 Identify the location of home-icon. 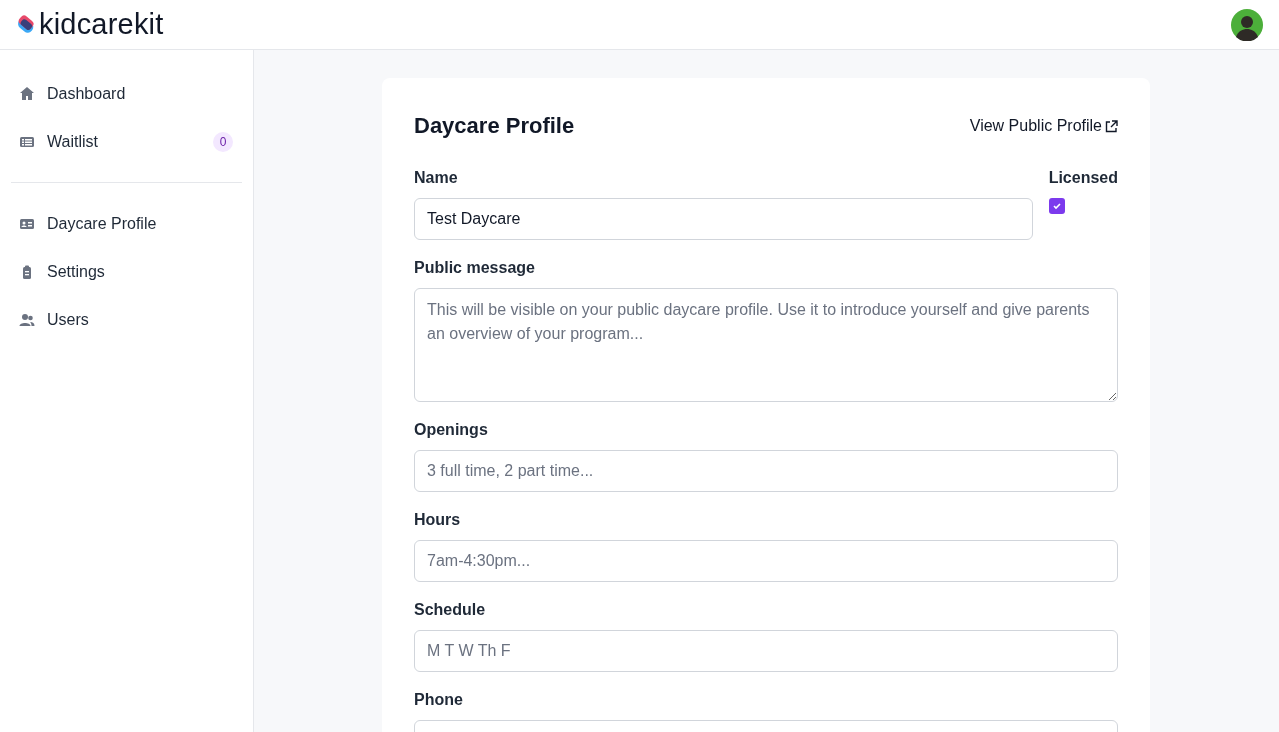
(27, 94).